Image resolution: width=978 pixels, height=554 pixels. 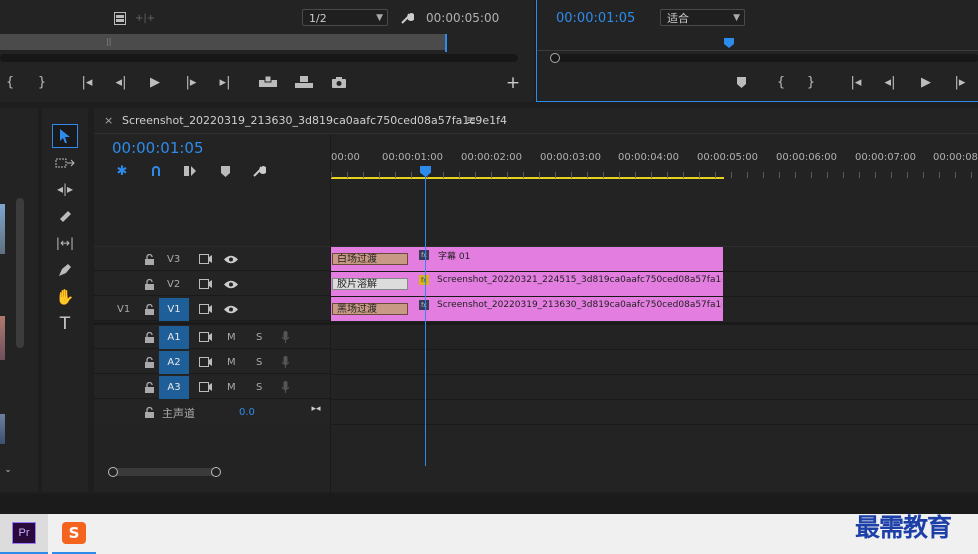 What do you see at coordinates (65, 136) in the screenshot?
I see `selection-tool-icon` at bounding box center [65, 136].